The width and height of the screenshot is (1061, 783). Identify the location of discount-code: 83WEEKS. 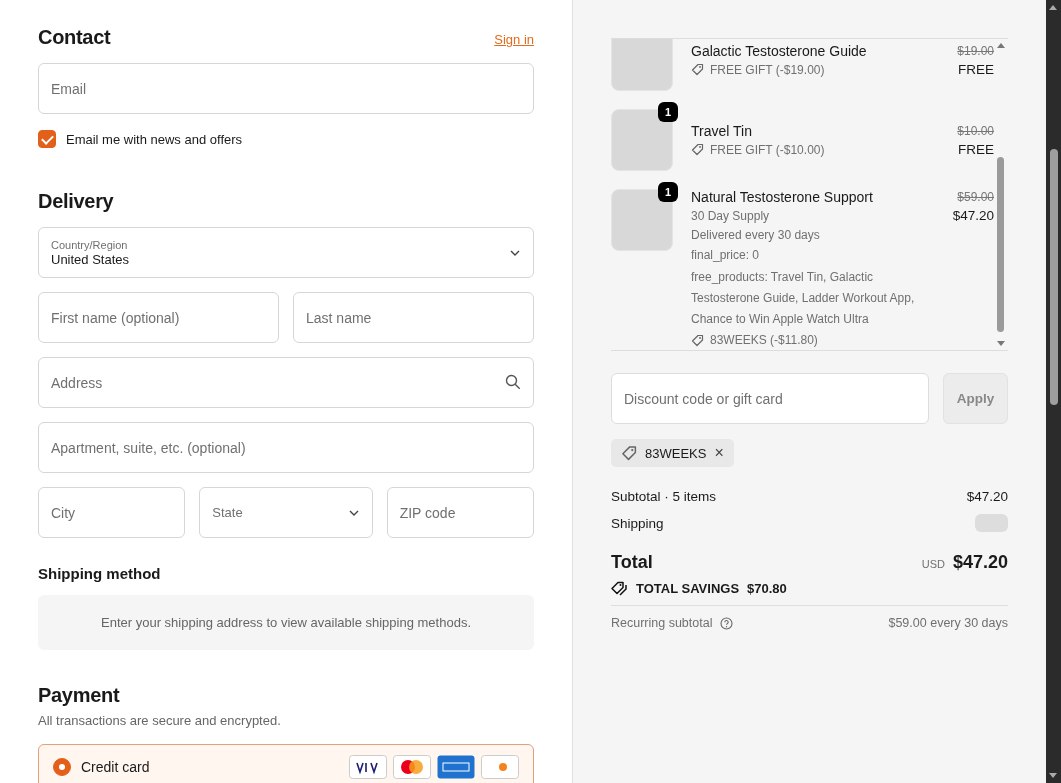
(676, 453).